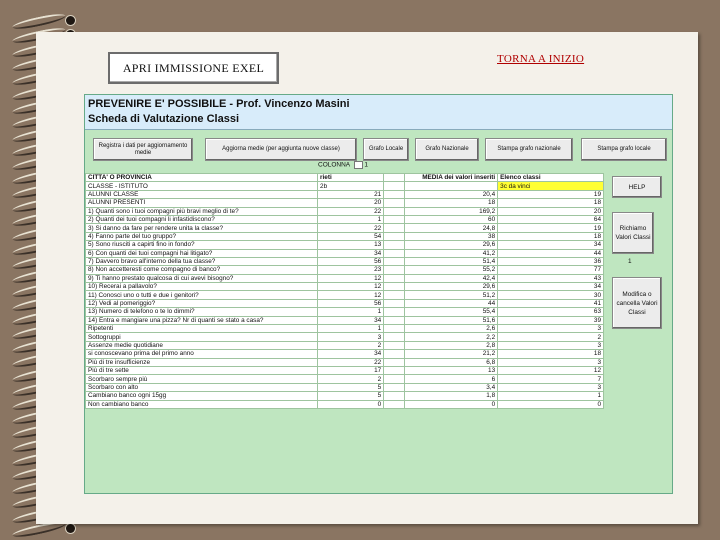  What do you see at coordinates (334, 165) in the screenshot?
I see `column-label: COLONNA` at bounding box center [334, 165].